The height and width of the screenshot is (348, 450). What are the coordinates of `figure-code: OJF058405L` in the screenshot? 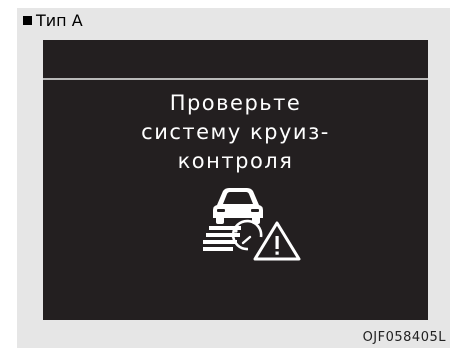 It's located at (404, 337).